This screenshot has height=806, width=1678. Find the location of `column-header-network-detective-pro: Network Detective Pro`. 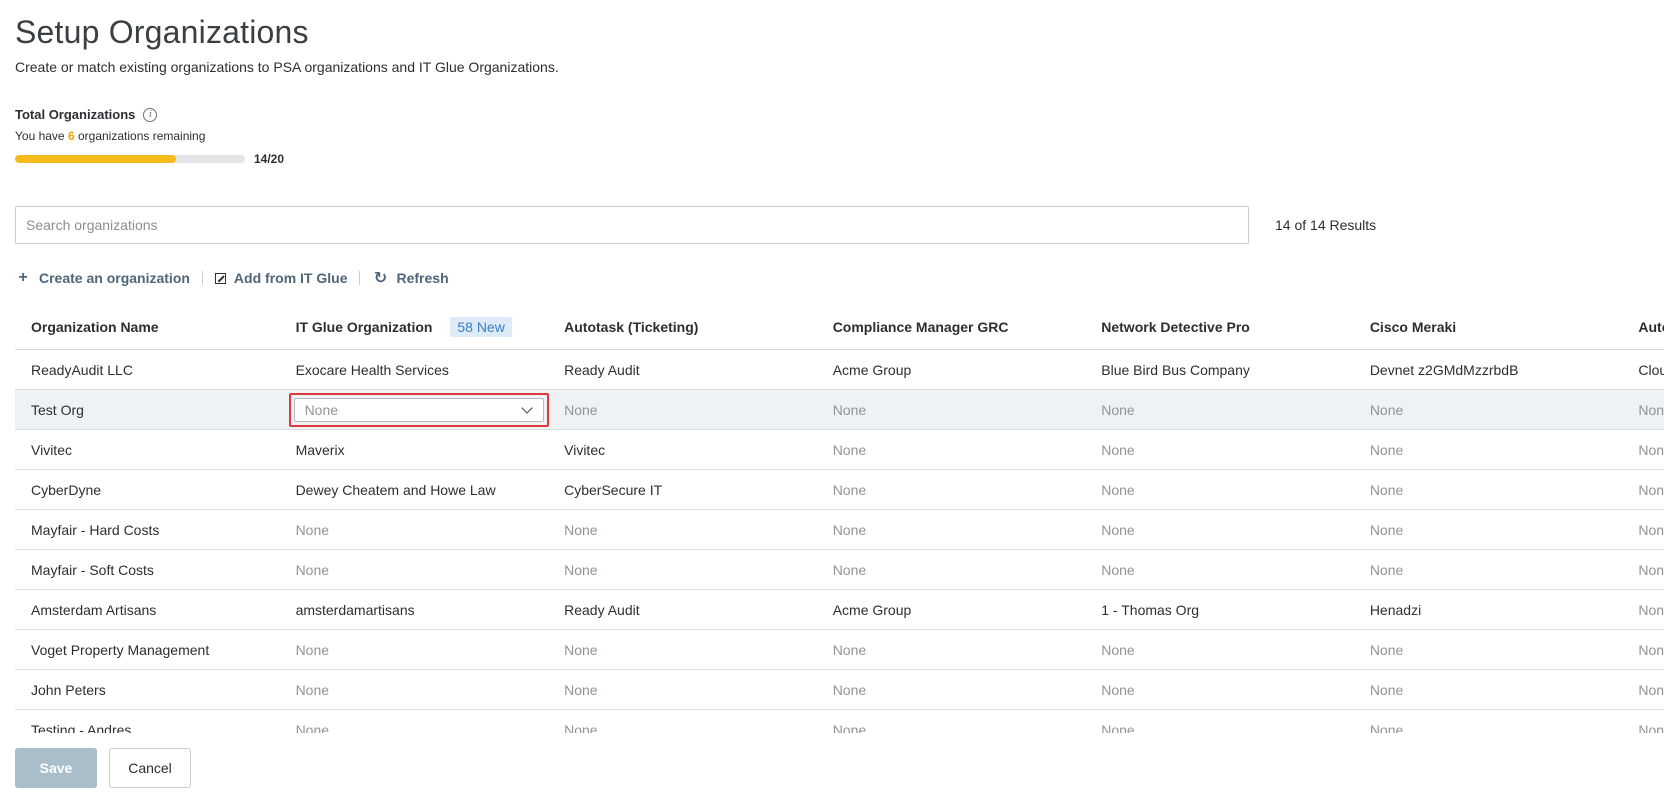

column-header-network-detective-pro: Network Detective Pro is located at coordinates (1223, 327).